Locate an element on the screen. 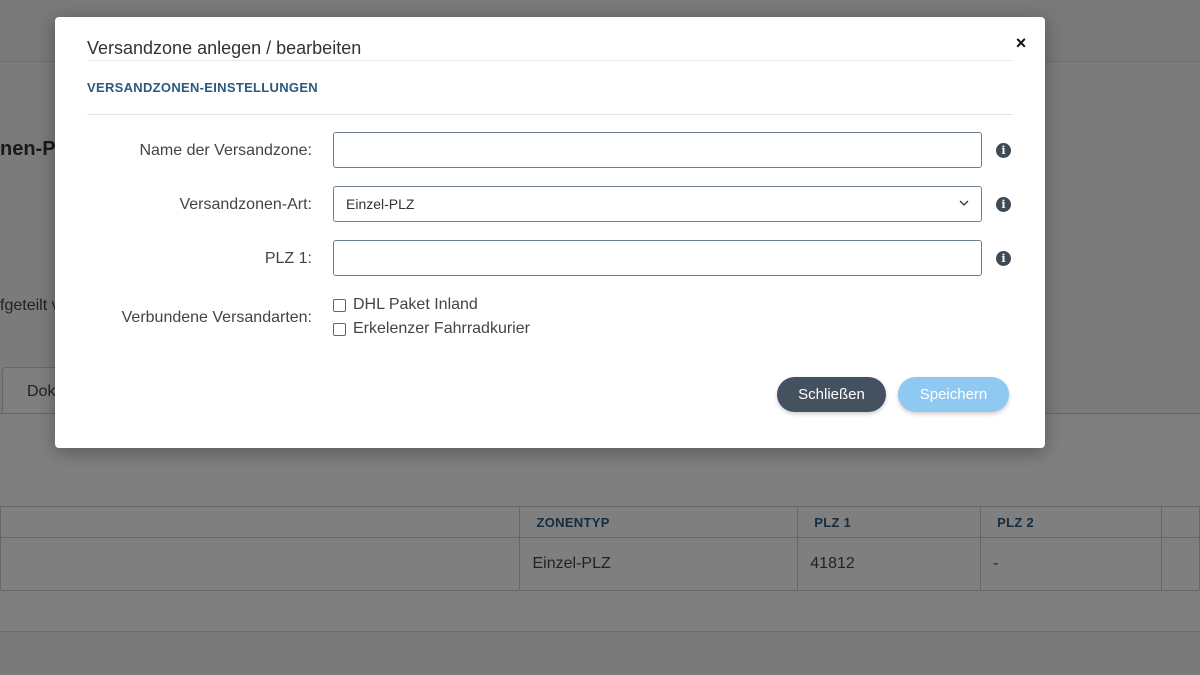  method-option-dhl: DHL Paket Inland is located at coordinates (405, 305).